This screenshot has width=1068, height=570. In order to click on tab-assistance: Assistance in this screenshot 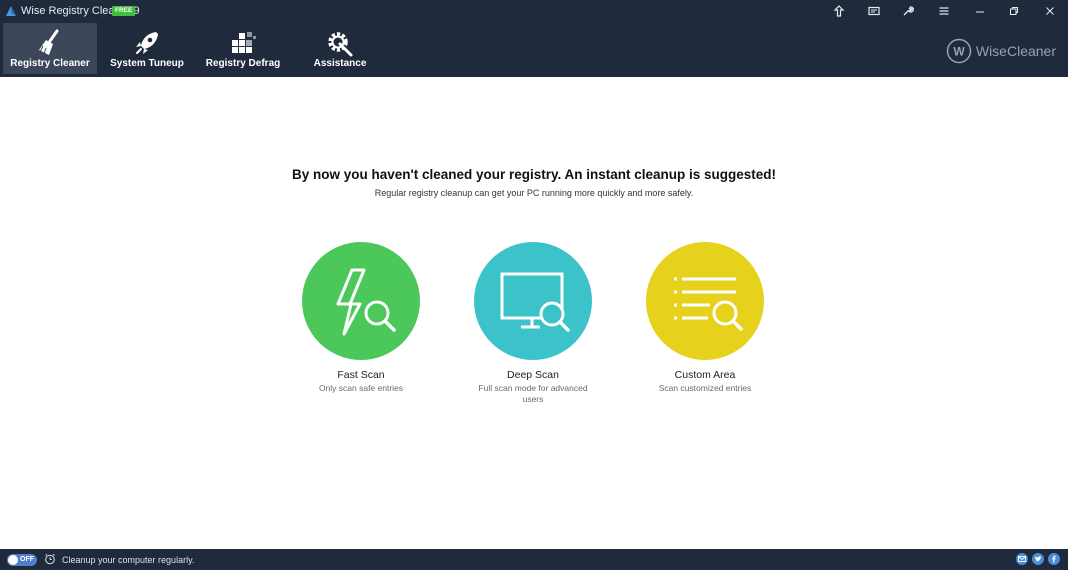, I will do `click(340, 48)`.